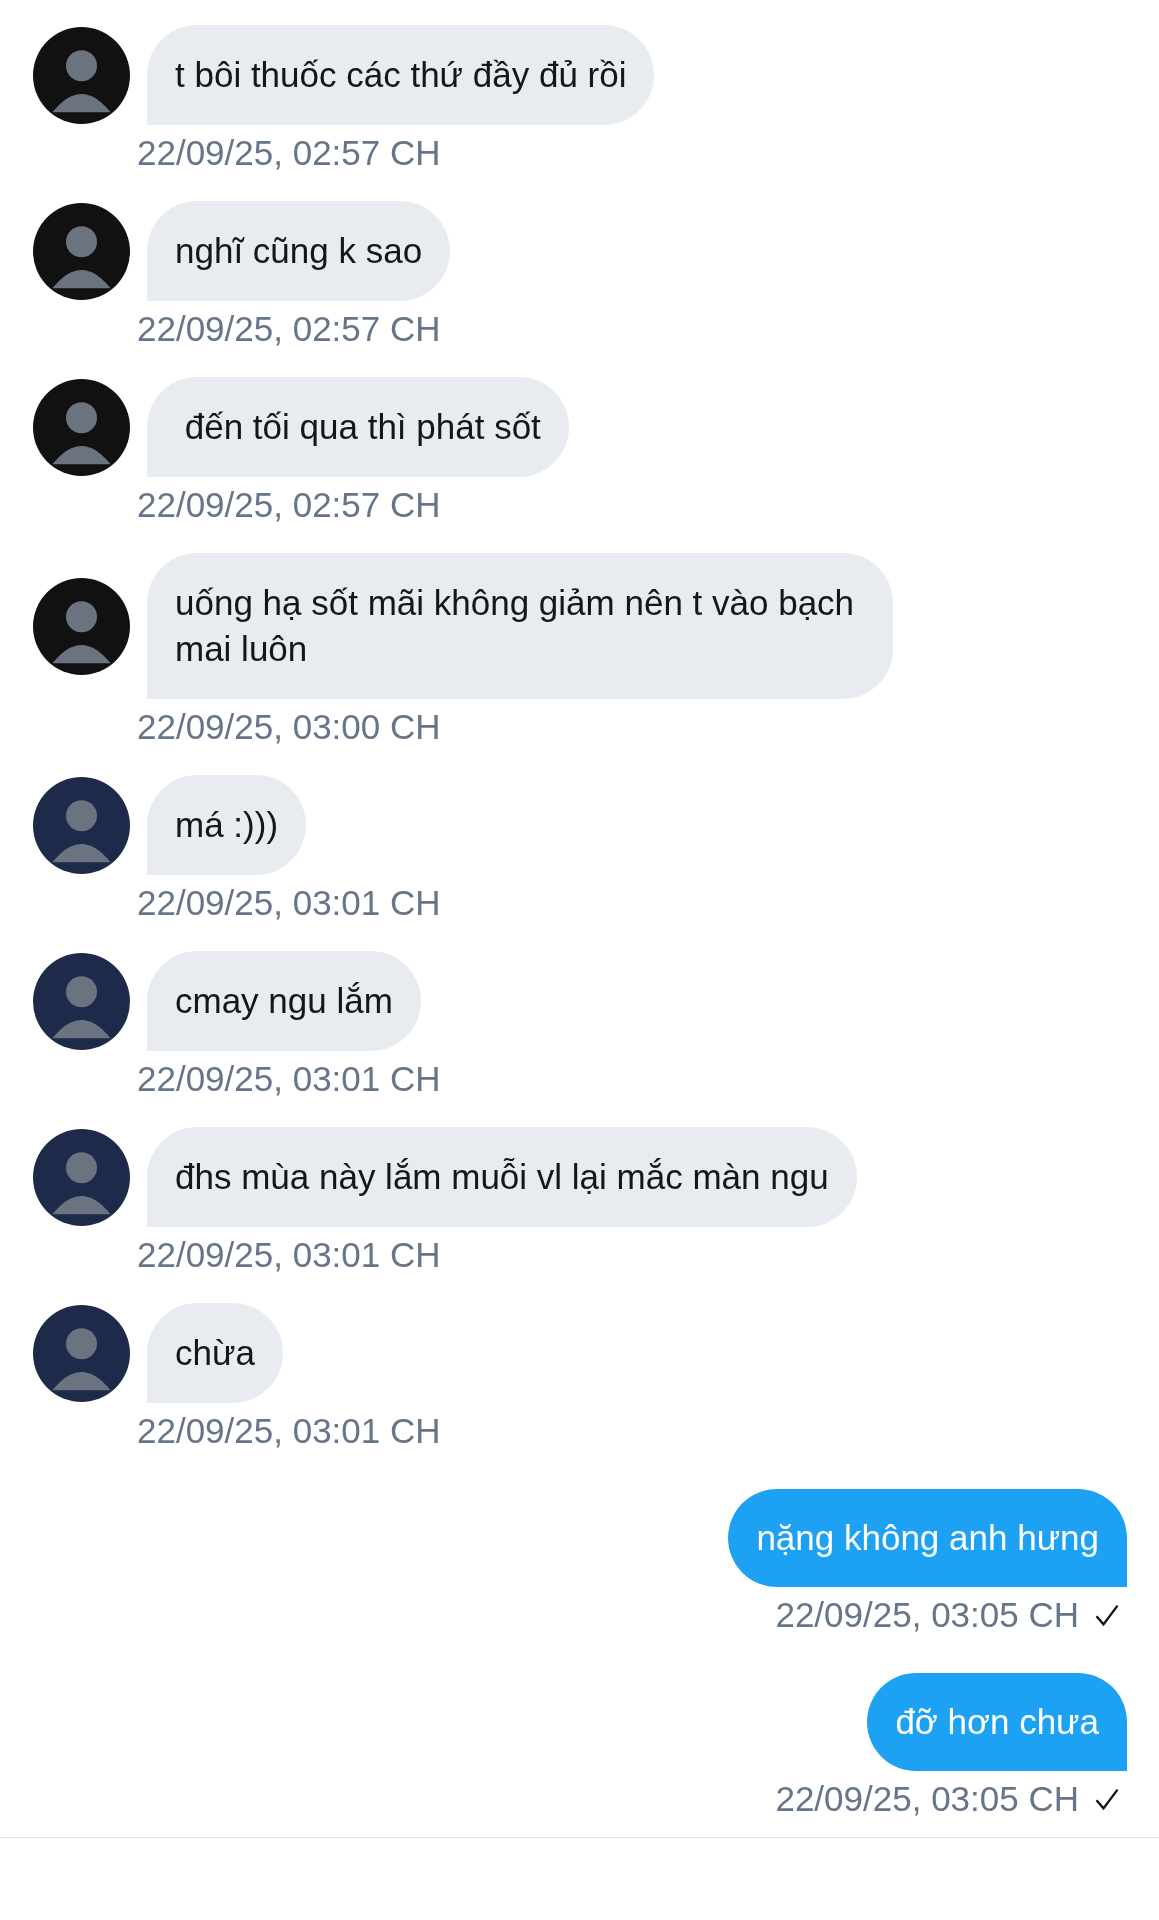 The height and width of the screenshot is (1920, 1159). Describe the element at coordinates (401, 75) in the screenshot. I see `message-bubble: t bôi thuốc các thứ đầy đủ rồi` at that location.